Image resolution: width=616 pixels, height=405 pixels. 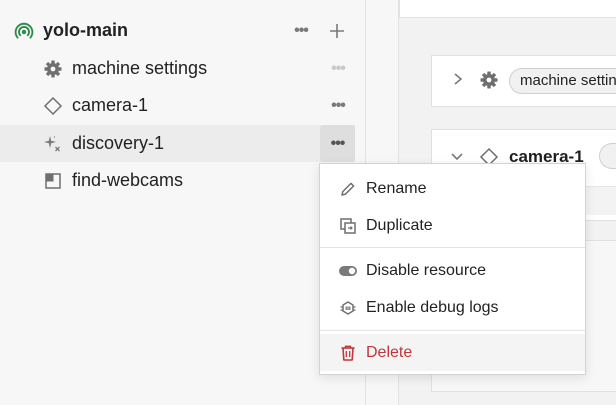 I want to click on module-icon, so click(x=53, y=181).